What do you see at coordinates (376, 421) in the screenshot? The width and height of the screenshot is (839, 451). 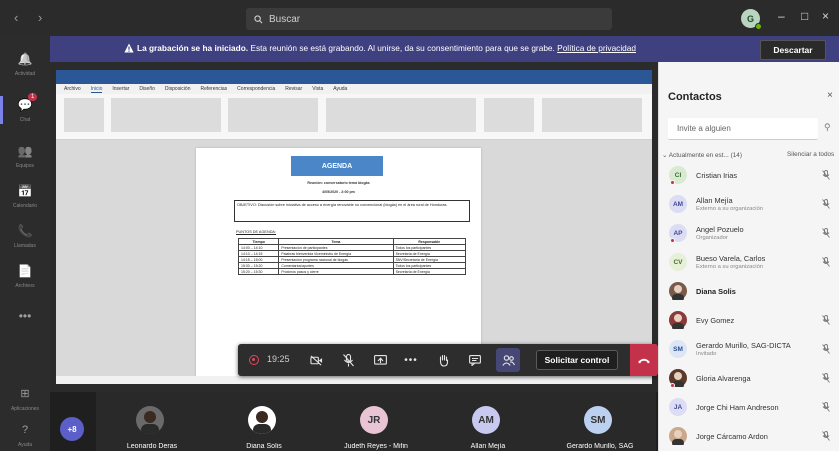 I see `participant-tile: JR Judeth Reyes - Mifin` at bounding box center [376, 421].